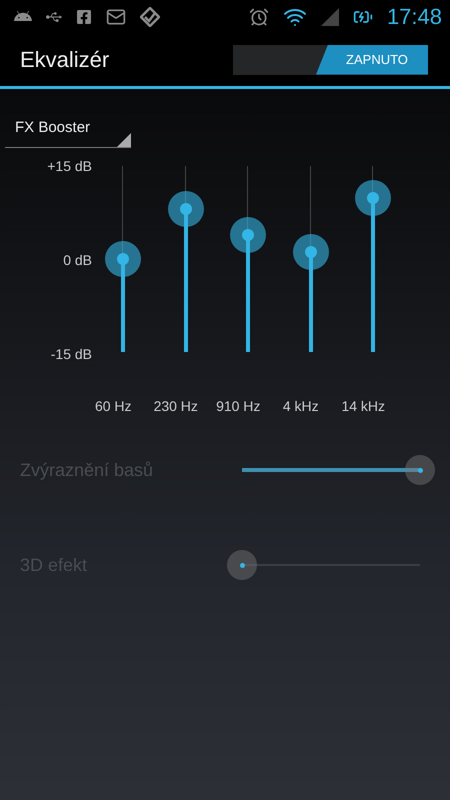 The height and width of the screenshot is (800, 450). I want to click on signal-icon, so click(329, 17).